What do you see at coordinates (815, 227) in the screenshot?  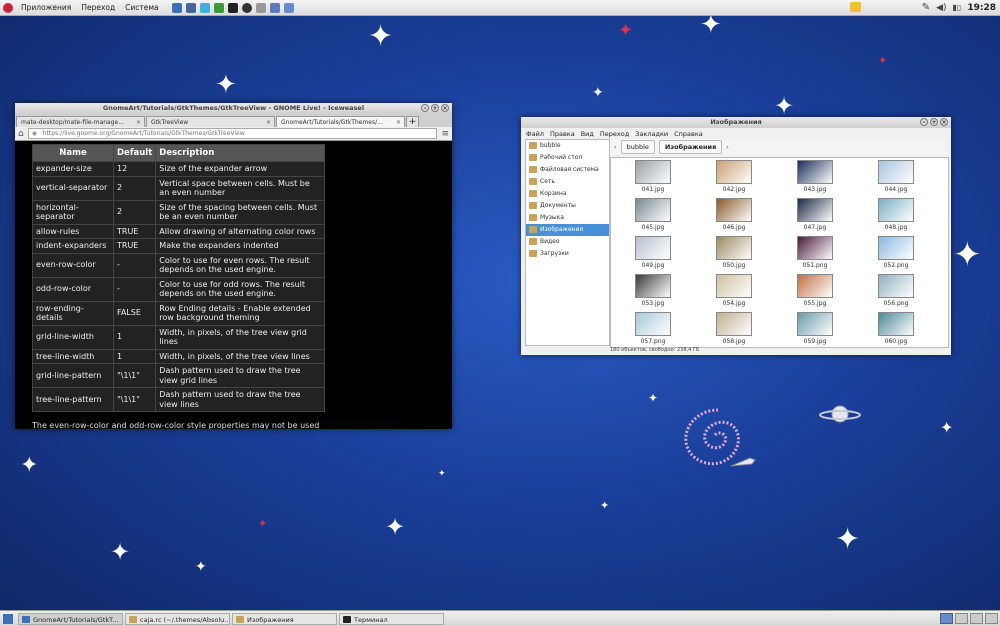 I see `file-name: 047.jpg` at bounding box center [815, 227].